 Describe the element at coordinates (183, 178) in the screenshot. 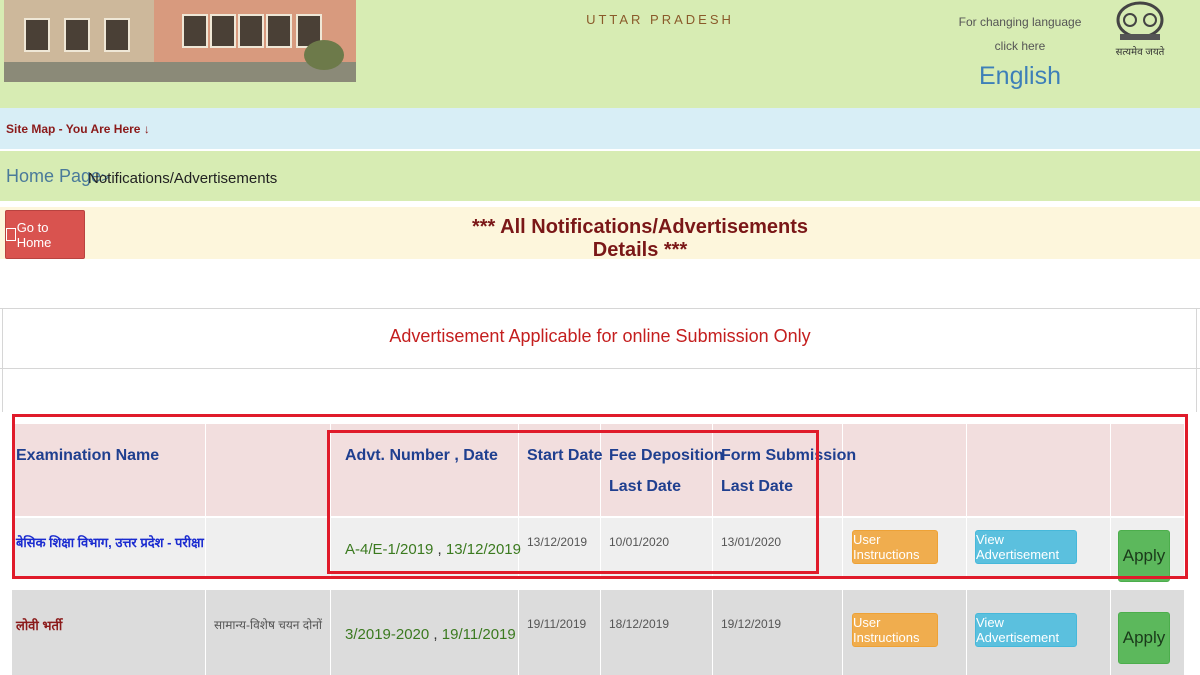

I see `breadcrumb-current: Notifications/Advertisements` at that location.